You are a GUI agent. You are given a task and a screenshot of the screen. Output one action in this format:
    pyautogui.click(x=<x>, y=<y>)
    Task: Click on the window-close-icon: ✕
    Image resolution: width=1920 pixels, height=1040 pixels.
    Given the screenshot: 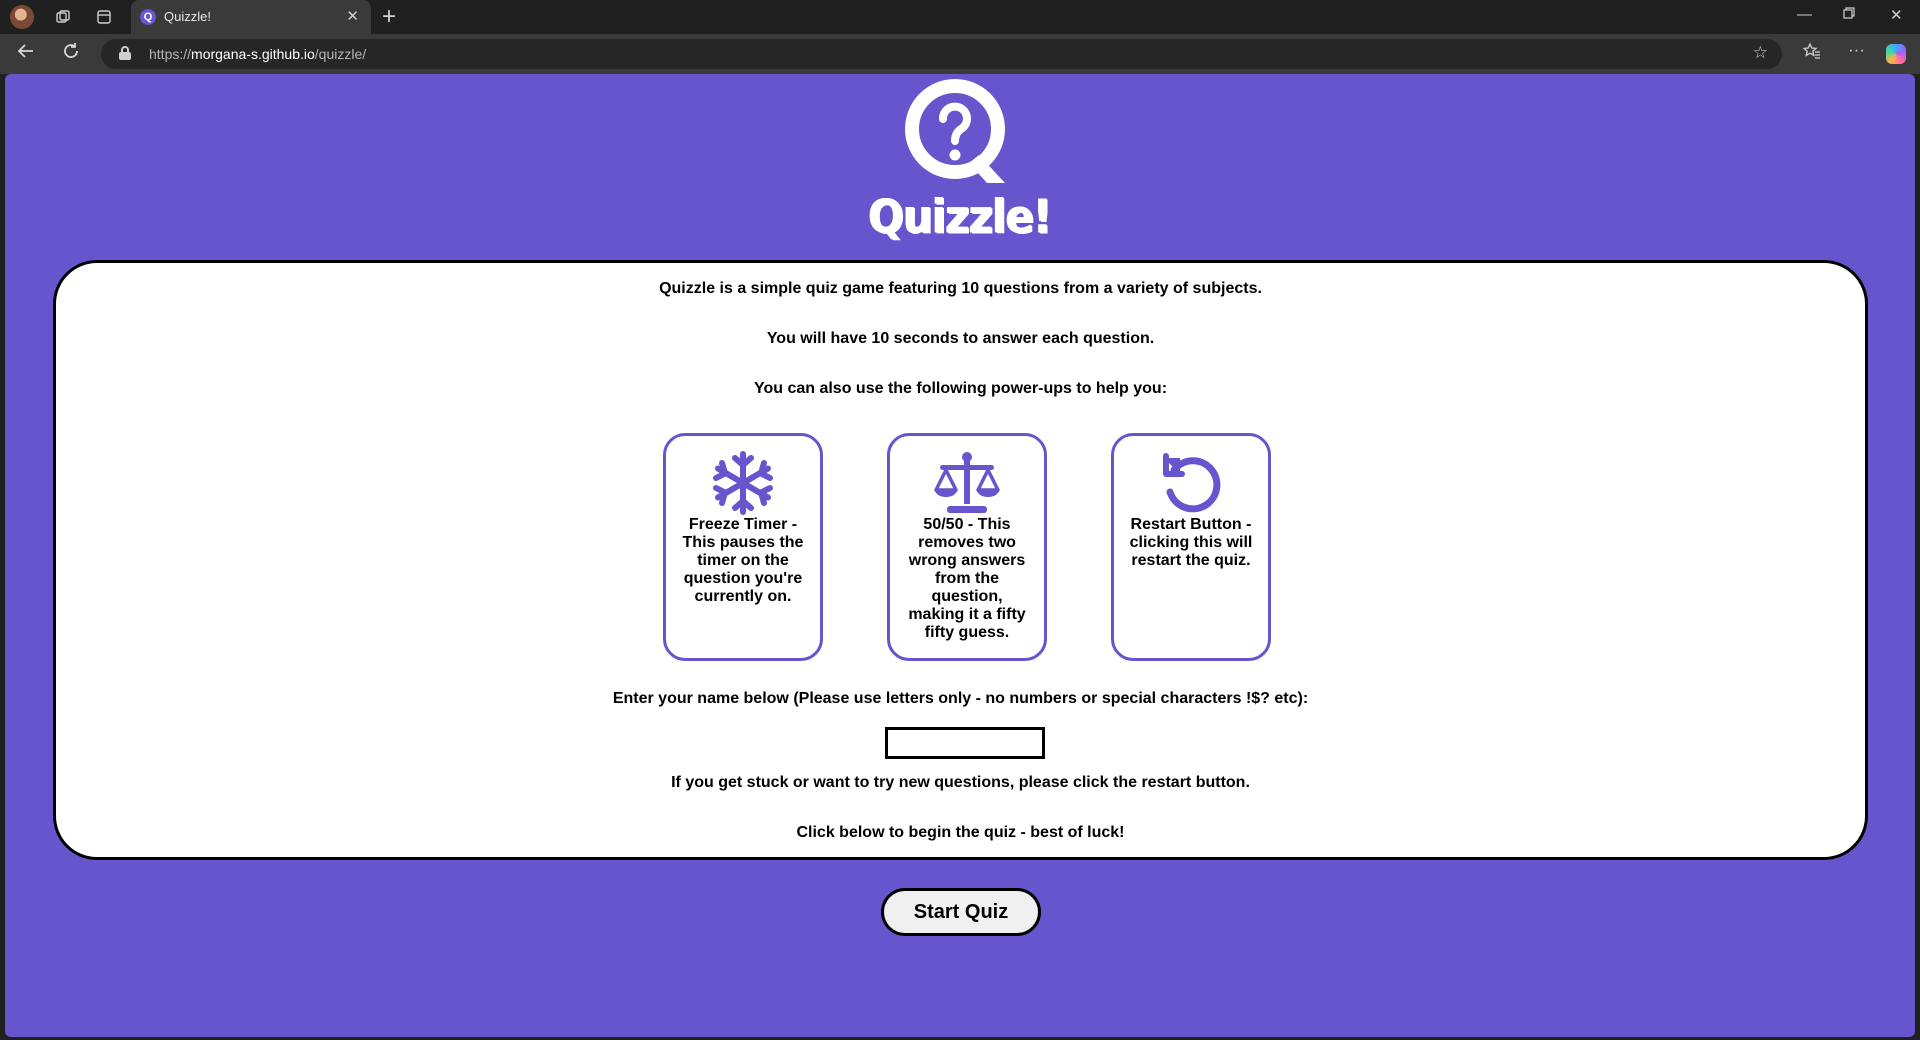 What is the action you would take?
    pyautogui.click(x=1896, y=15)
    